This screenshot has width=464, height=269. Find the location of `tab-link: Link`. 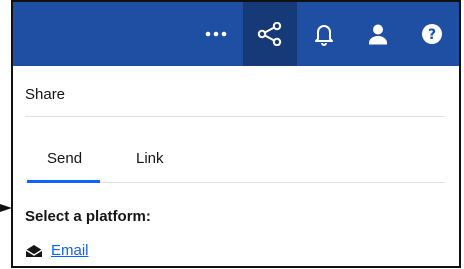

tab-link: Link is located at coordinates (150, 158).